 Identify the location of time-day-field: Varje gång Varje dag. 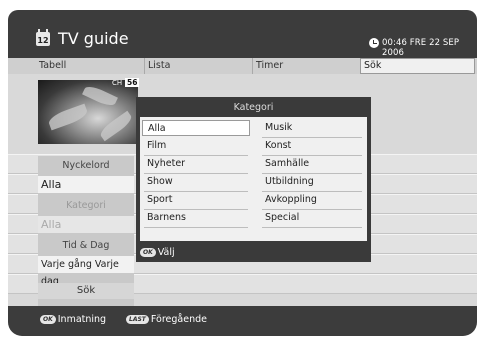
(86, 271).